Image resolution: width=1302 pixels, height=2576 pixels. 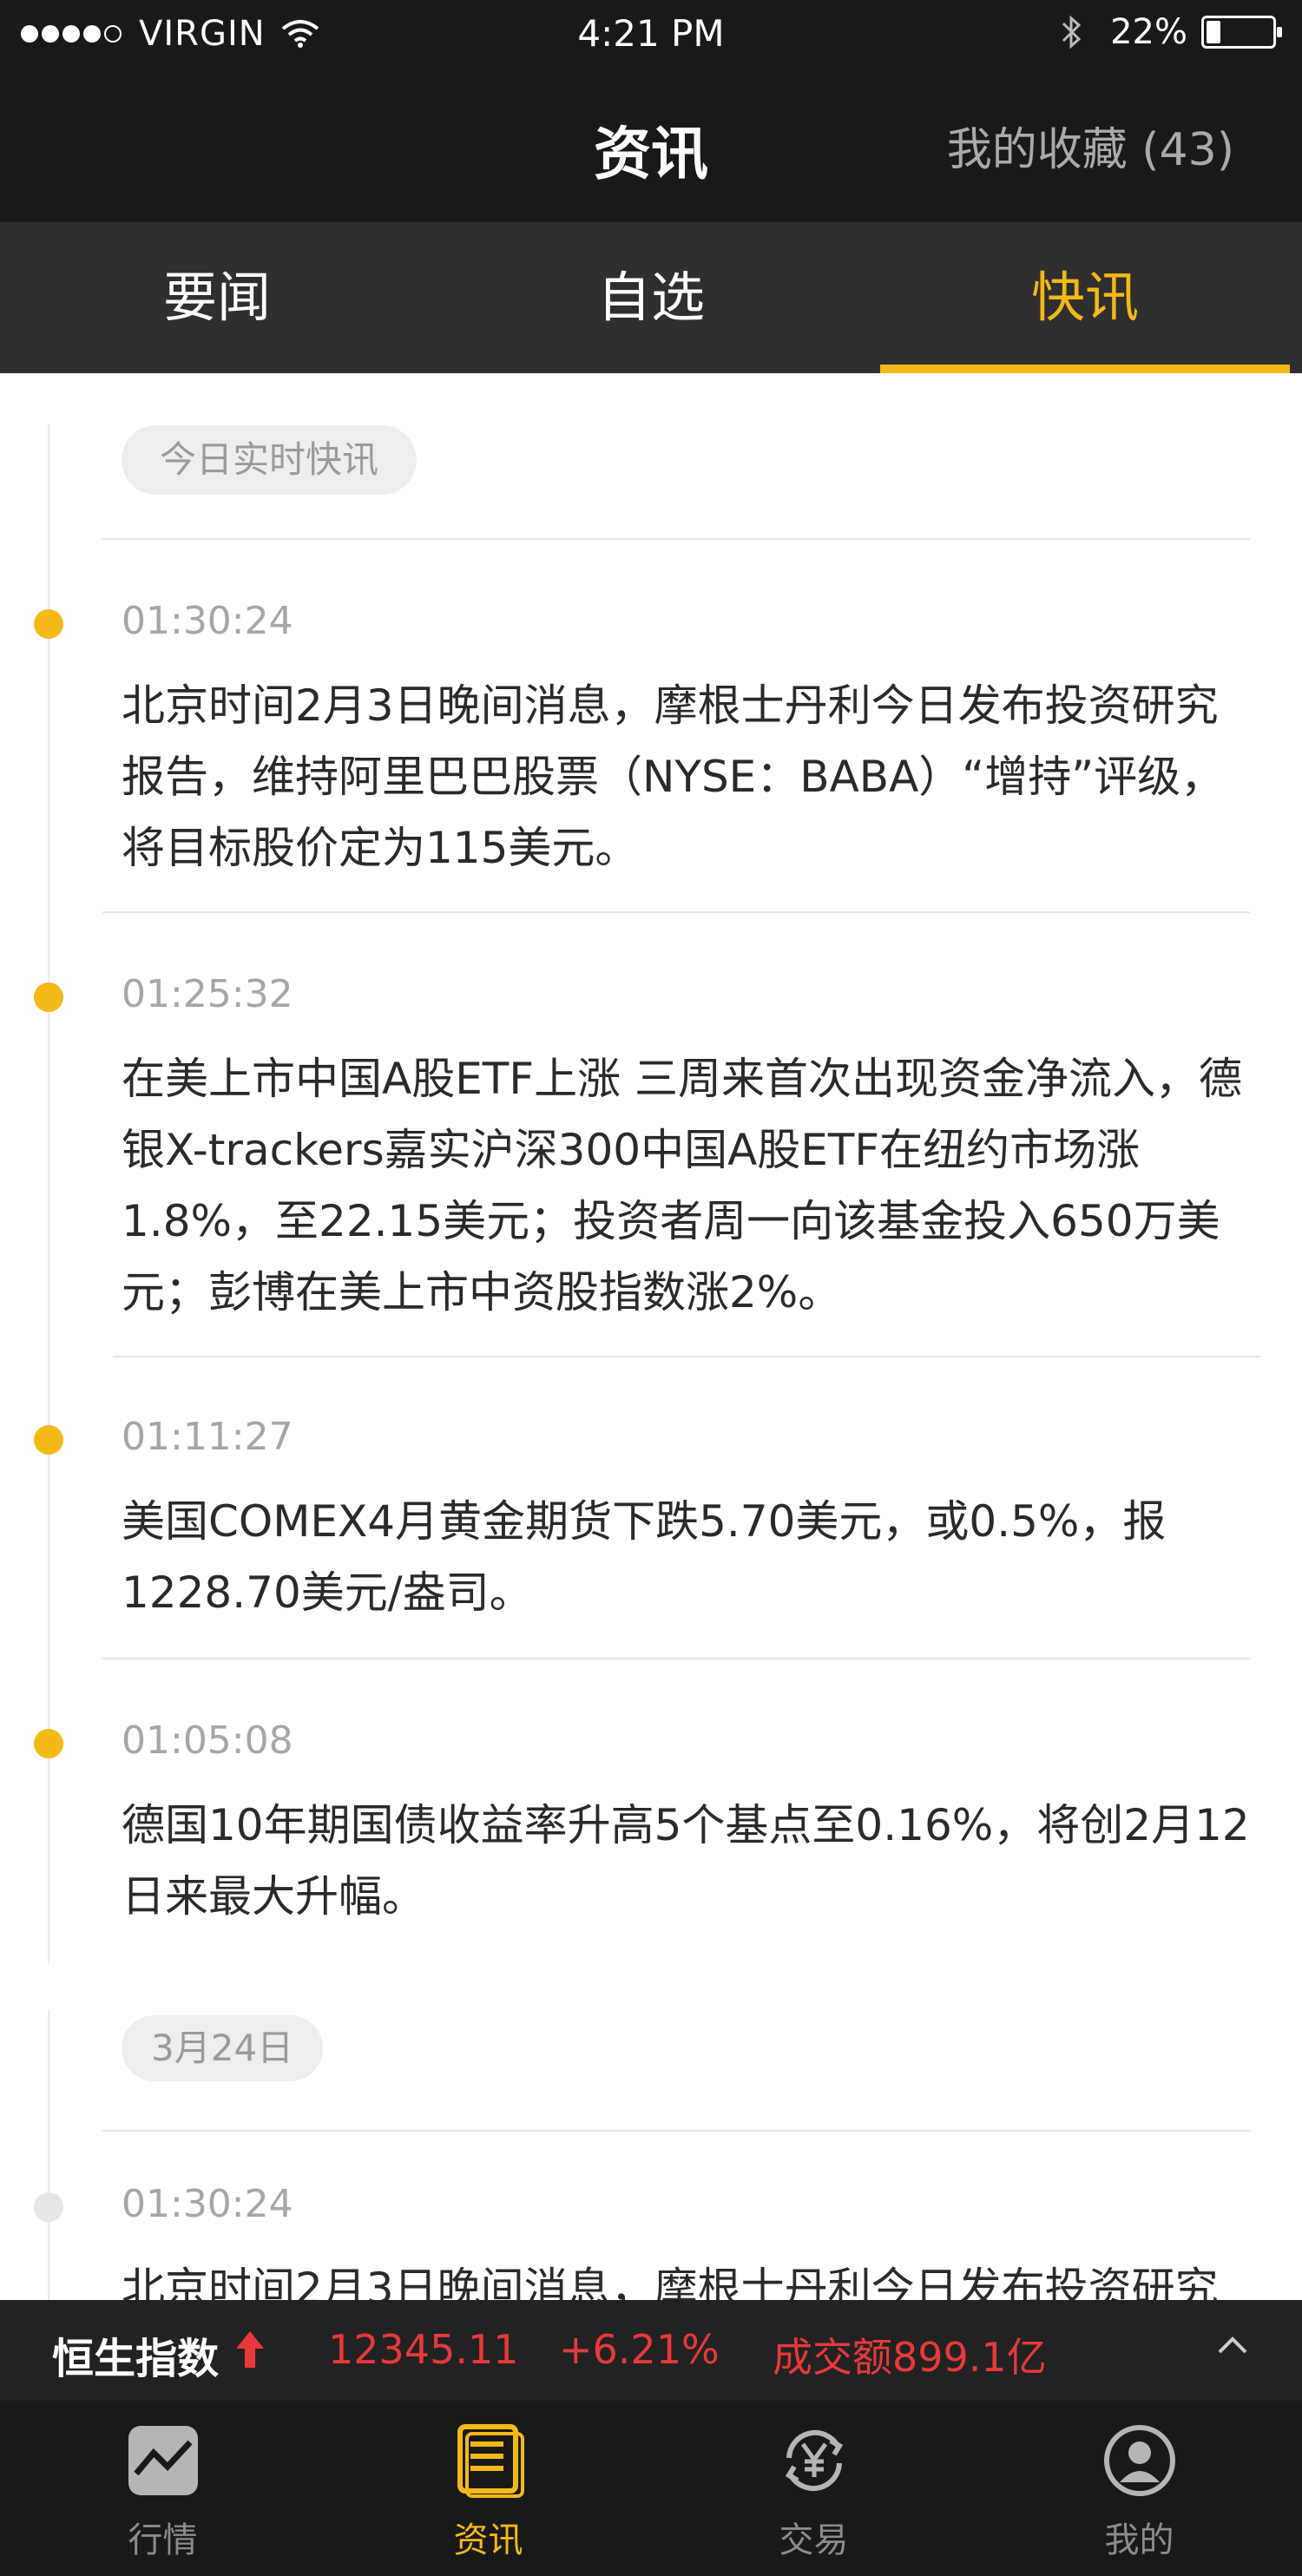 I want to click on arrow-up-icon, so click(x=250, y=2349).